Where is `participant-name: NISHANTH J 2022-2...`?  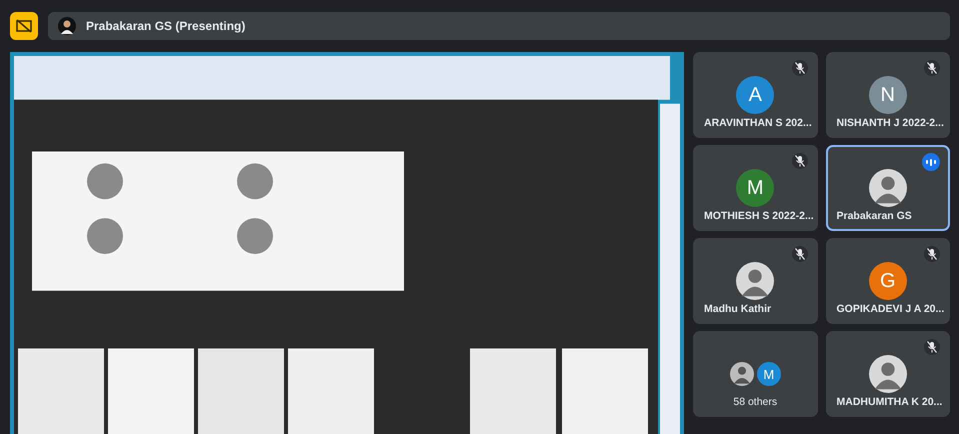 participant-name: NISHANTH J 2022-2... is located at coordinates (890, 123).